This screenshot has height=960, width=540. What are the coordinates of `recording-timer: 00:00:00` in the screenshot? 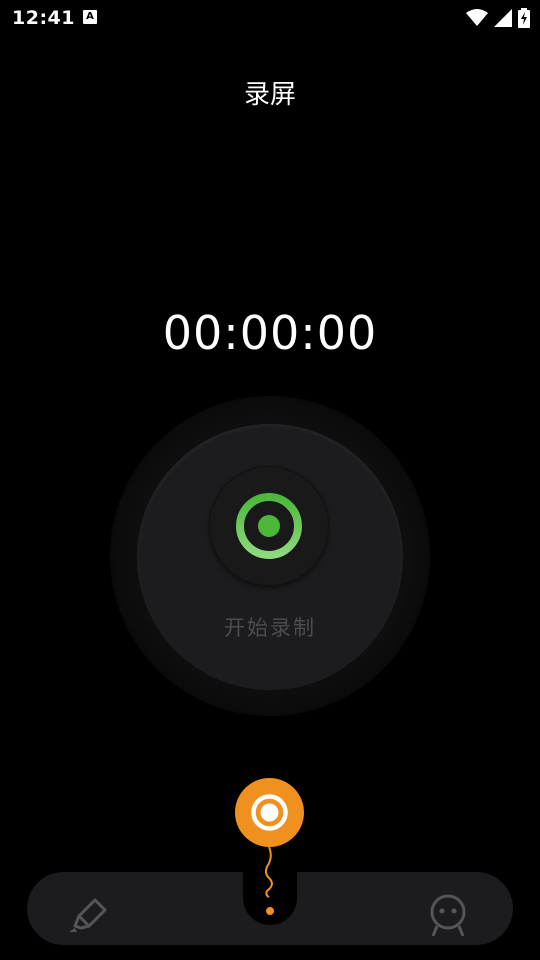 It's located at (270, 333).